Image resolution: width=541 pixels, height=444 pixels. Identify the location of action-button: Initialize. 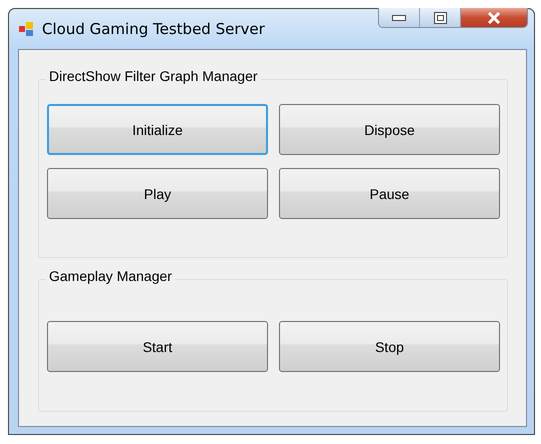
(157, 129).